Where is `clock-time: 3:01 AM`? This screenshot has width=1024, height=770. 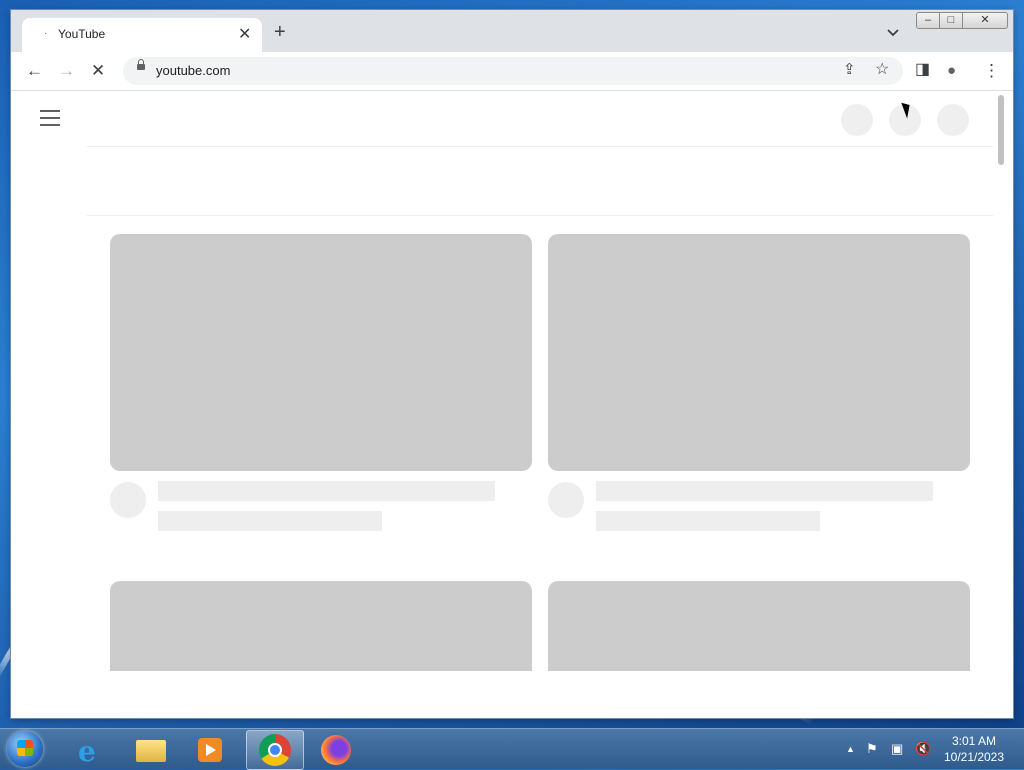 clock-time: 3:01 AM is located at coordinates (974, 741).